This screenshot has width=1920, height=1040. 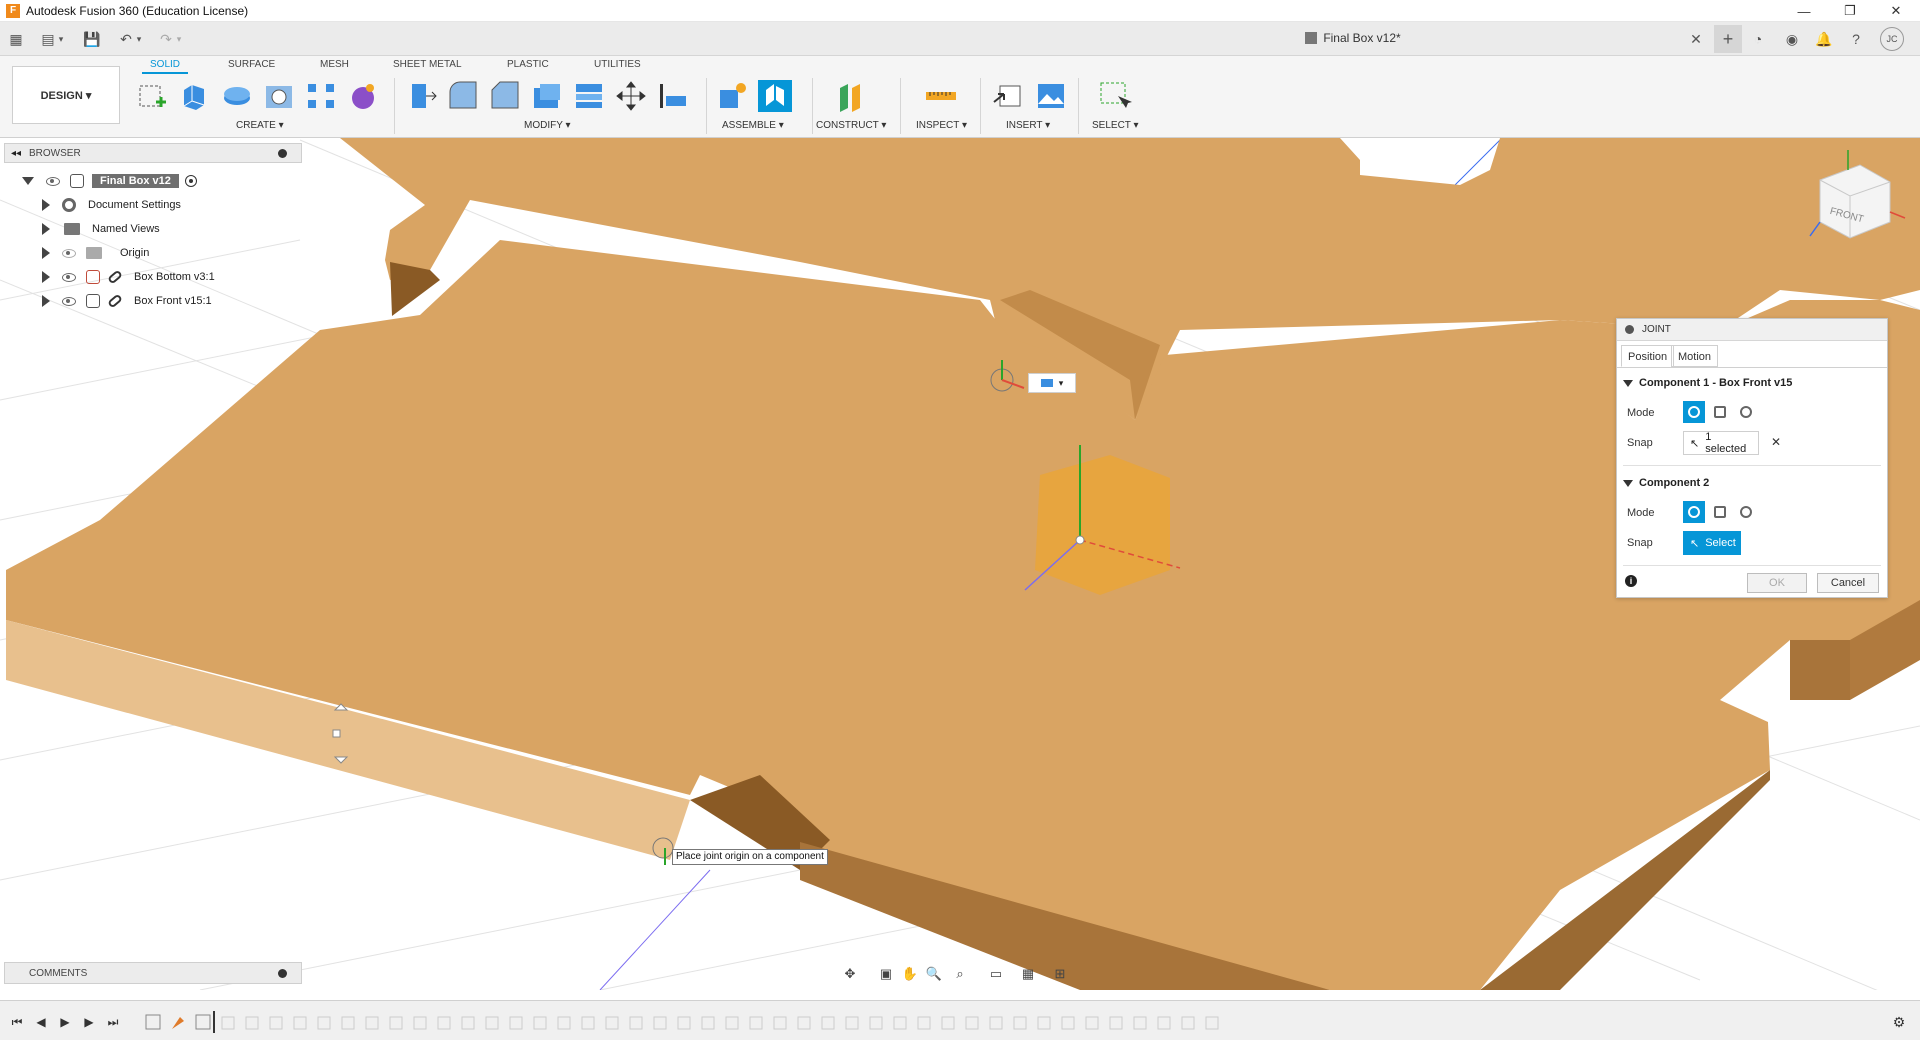 What do you see at coordinates (1631, 581) in the screenshot?
I see `info-icon: i` at bounding box center [1631, 581].